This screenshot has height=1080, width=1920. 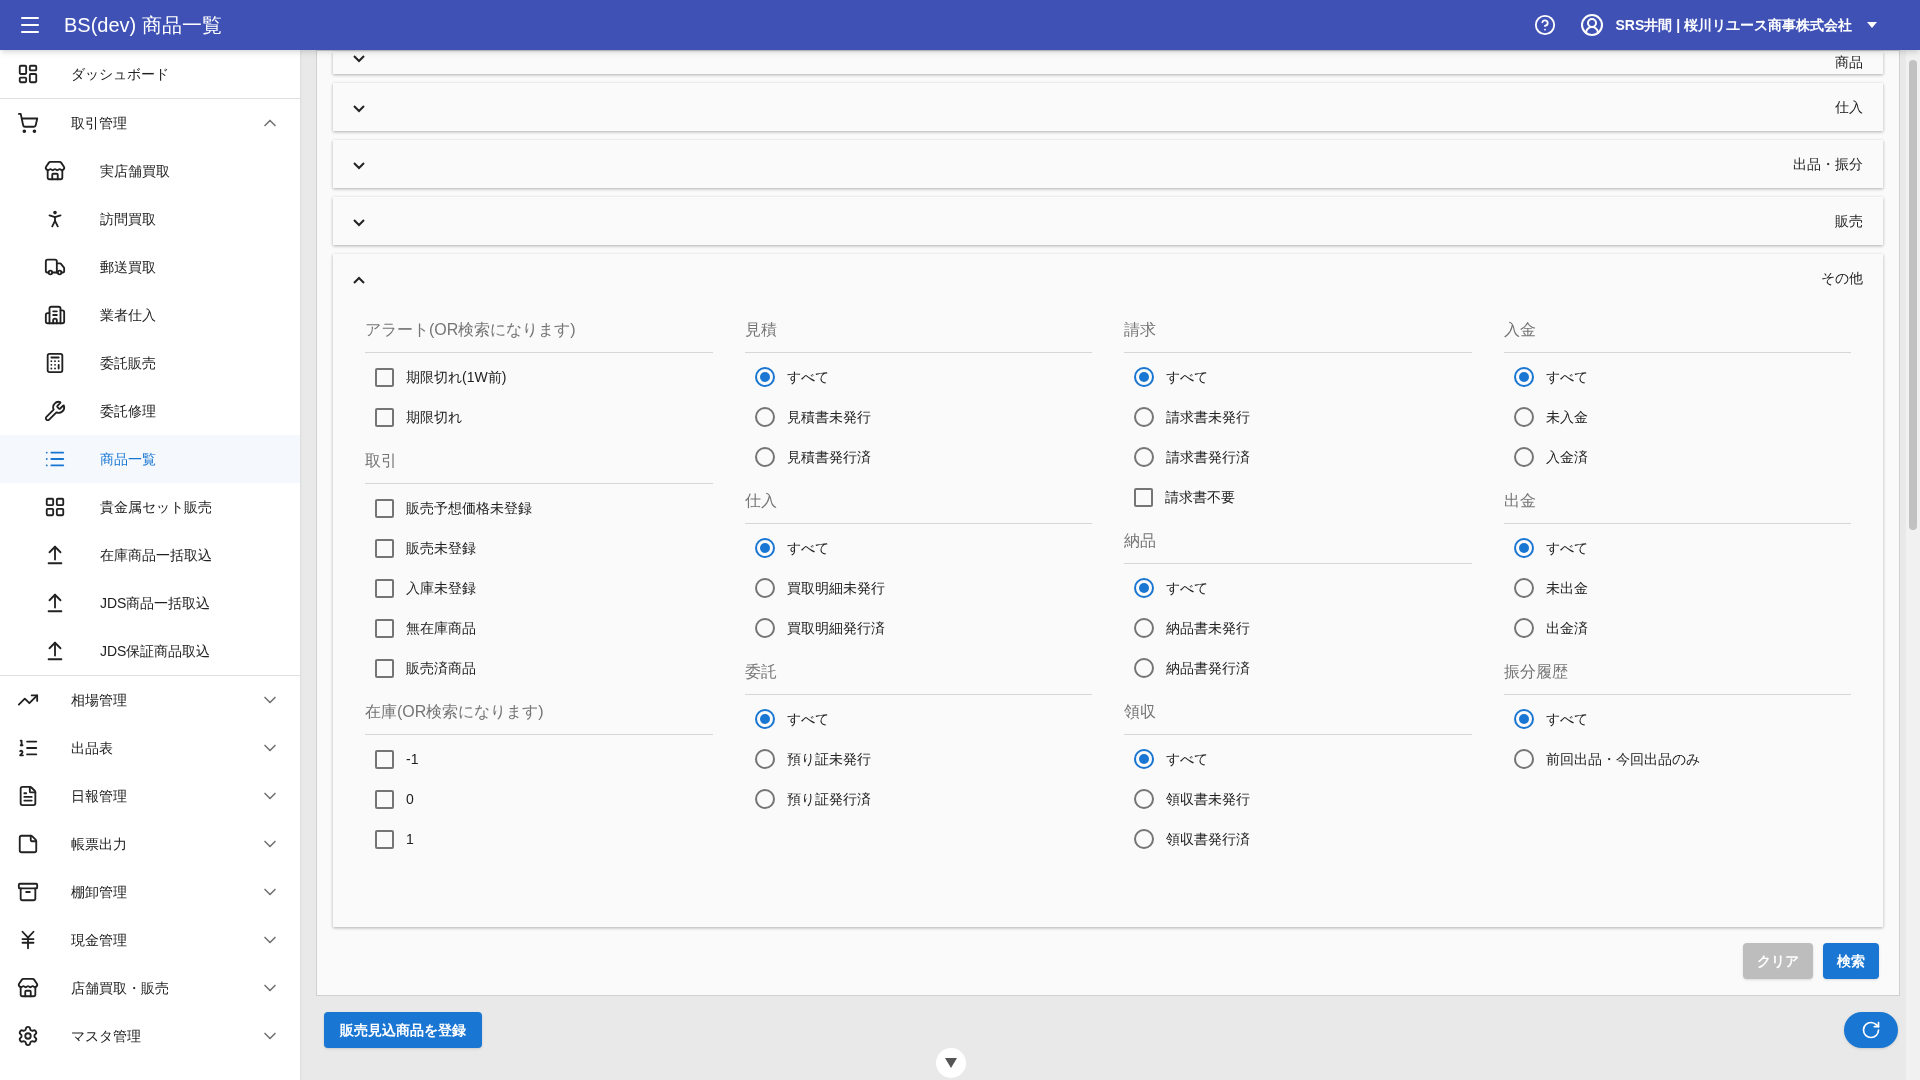 What do you see at coordinates (1849, 221) in the screenshot?
I see `accordion-title: 販売` at bounding box center [1849, 221].